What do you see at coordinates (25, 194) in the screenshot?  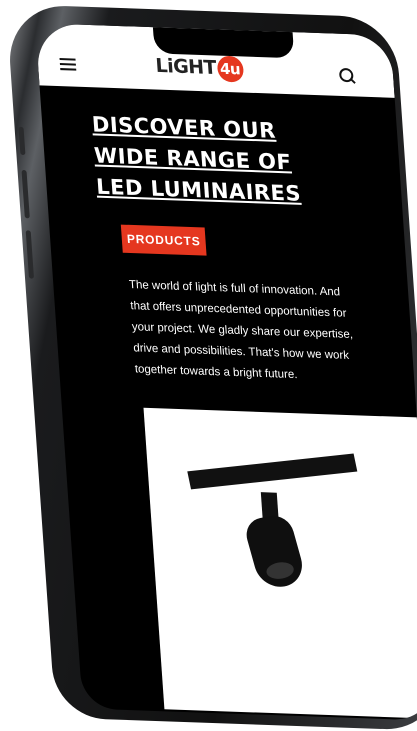 I see `volume-up-button` at bounding box center [25, 194].